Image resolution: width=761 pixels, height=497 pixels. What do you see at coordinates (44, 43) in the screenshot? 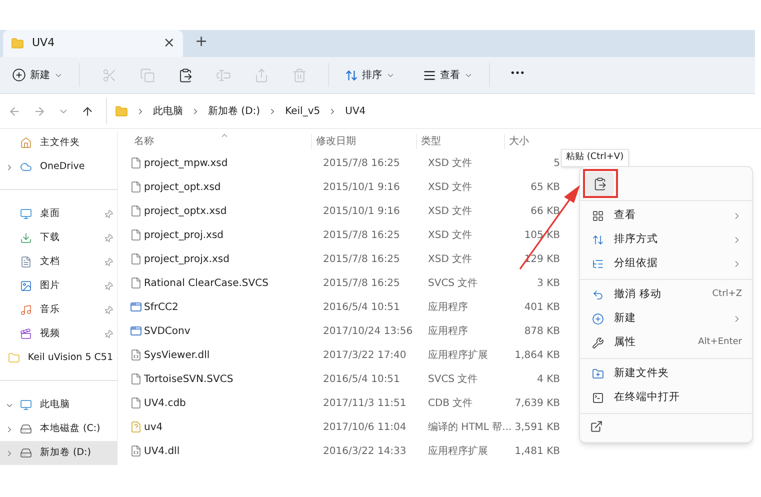
I see `tab-title: UV4` at bounding box center [44, 43].